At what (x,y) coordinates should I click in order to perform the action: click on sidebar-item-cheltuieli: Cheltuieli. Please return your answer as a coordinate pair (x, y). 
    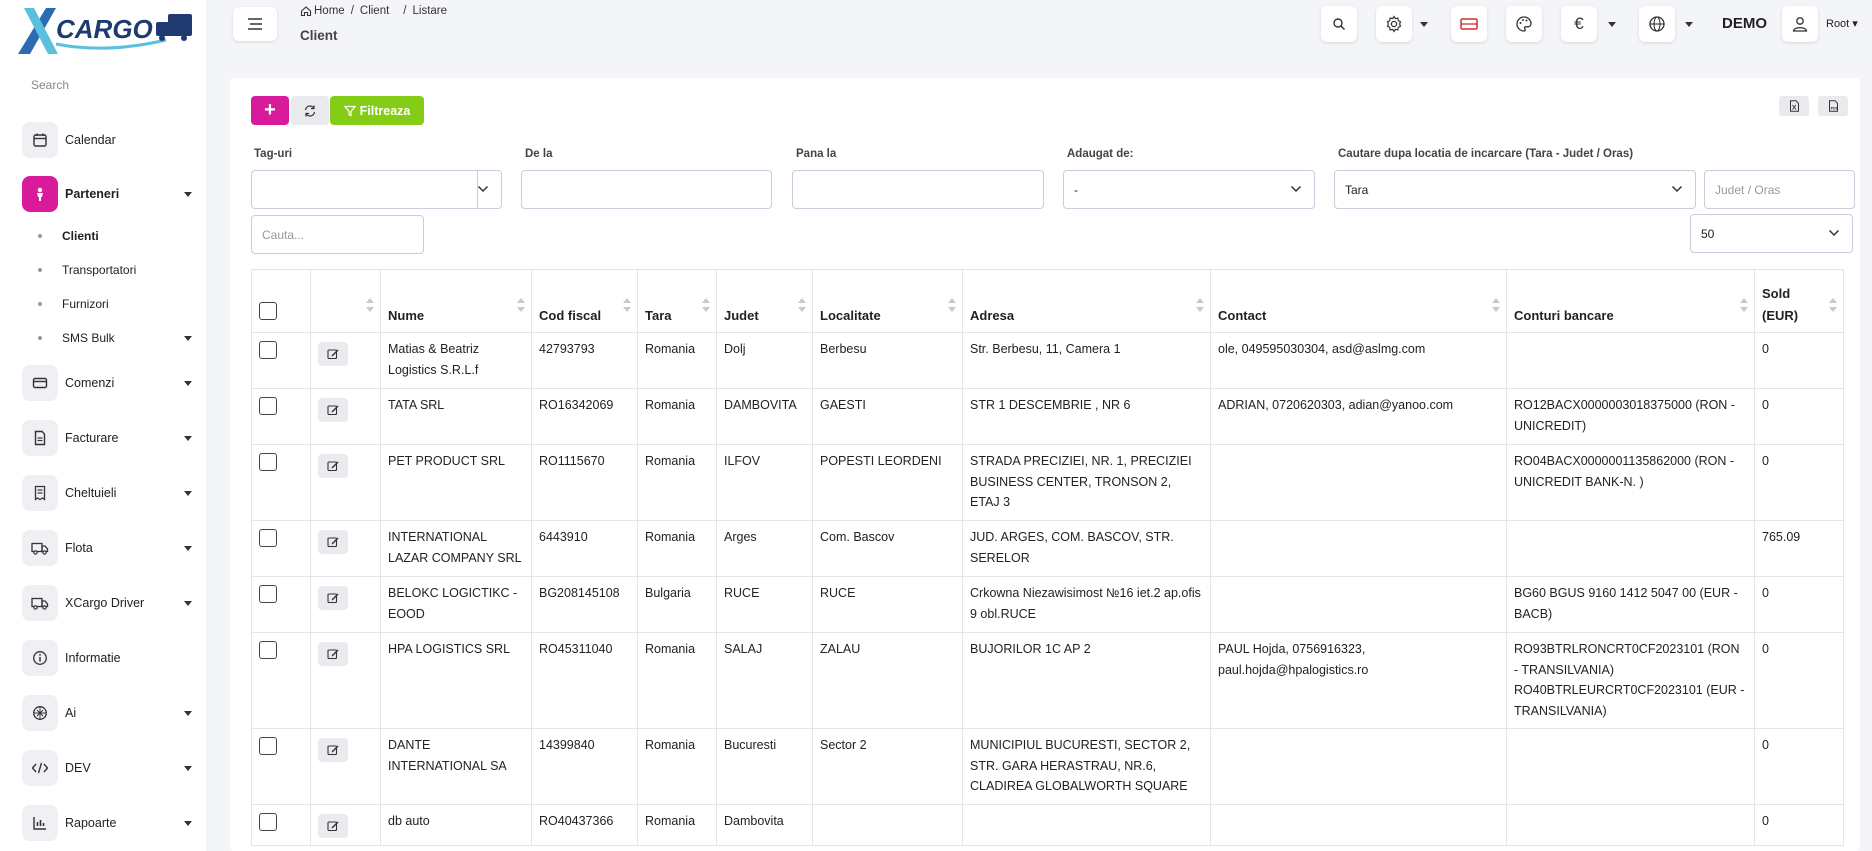
    Looking at the image, I should click on (112, 493).